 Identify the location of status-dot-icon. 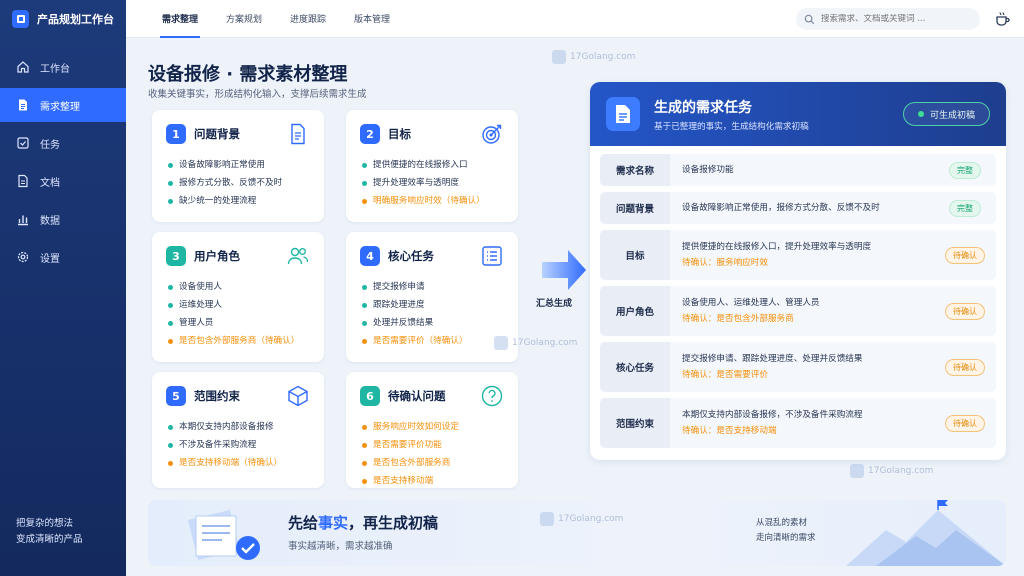
(920, 114).